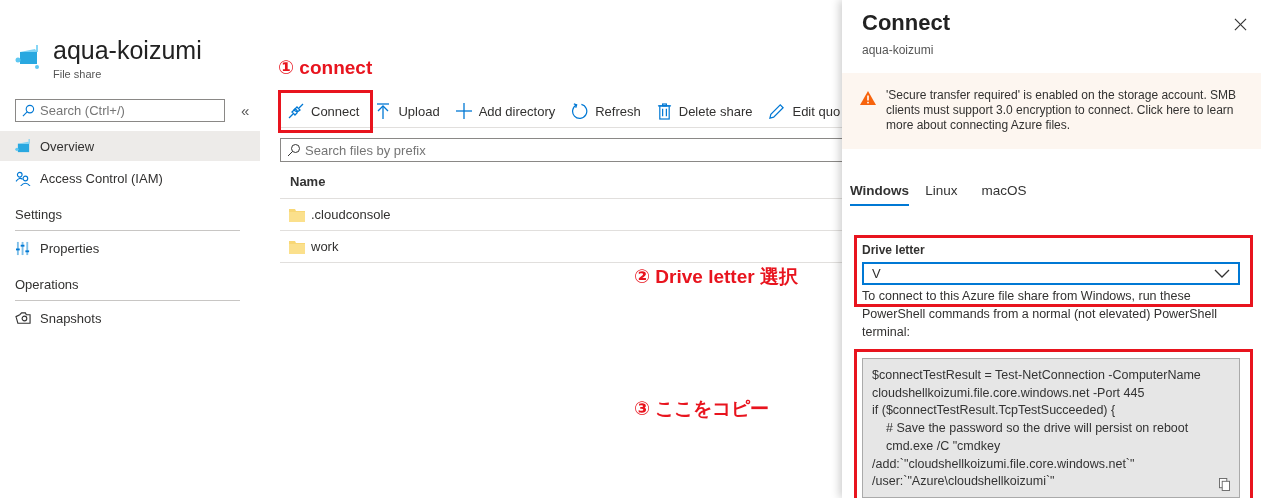 The image size is (1261, 498). I want to click on os-tab: Linux, so click(941, 195).